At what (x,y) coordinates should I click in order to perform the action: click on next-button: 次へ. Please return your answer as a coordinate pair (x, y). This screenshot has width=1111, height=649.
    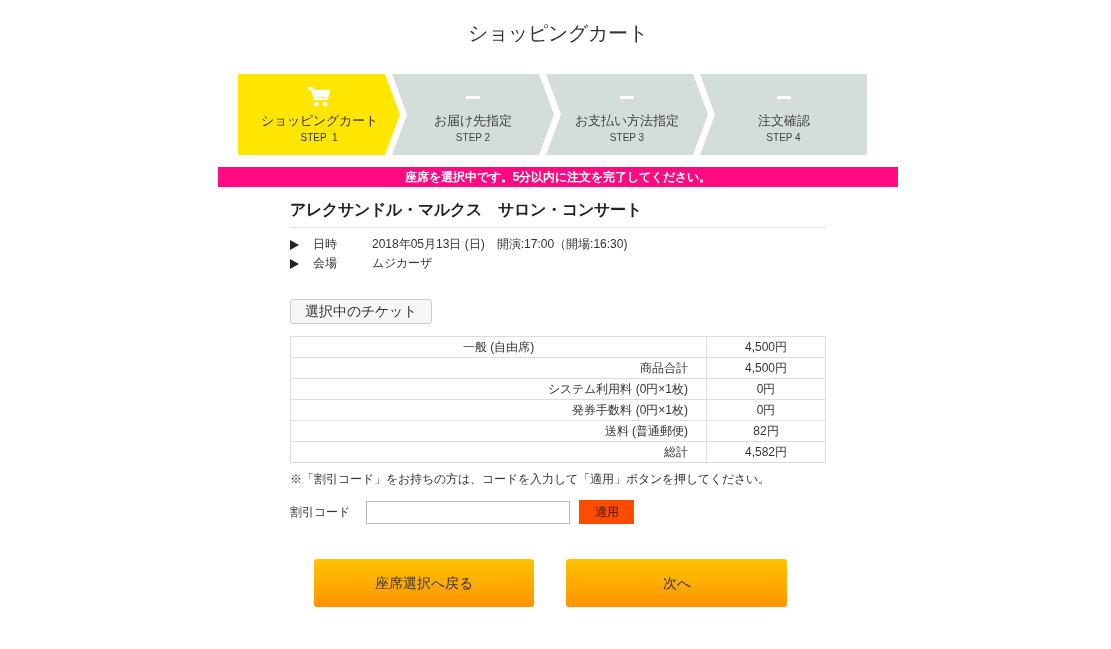
    Looking at the image, I should click on (676, 583).